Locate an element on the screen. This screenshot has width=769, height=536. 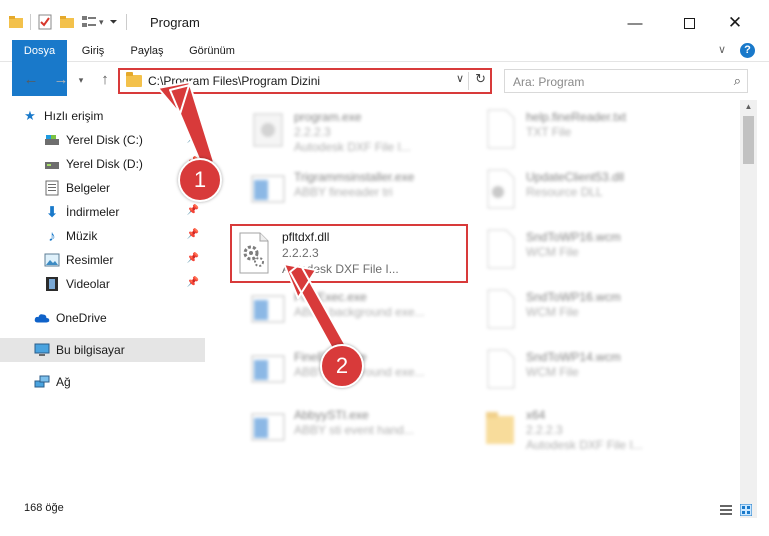
ribbon-expand-chevron-icon: ∨ is located at coordinates (722, 49).